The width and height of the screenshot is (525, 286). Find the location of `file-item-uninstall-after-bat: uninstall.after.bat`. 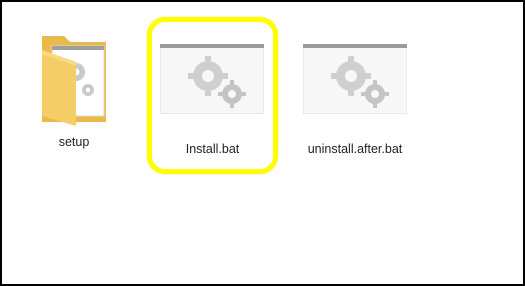

file-item-uninstall-after-bat: uninstall.after.bat is located at coordinates (355, 95).